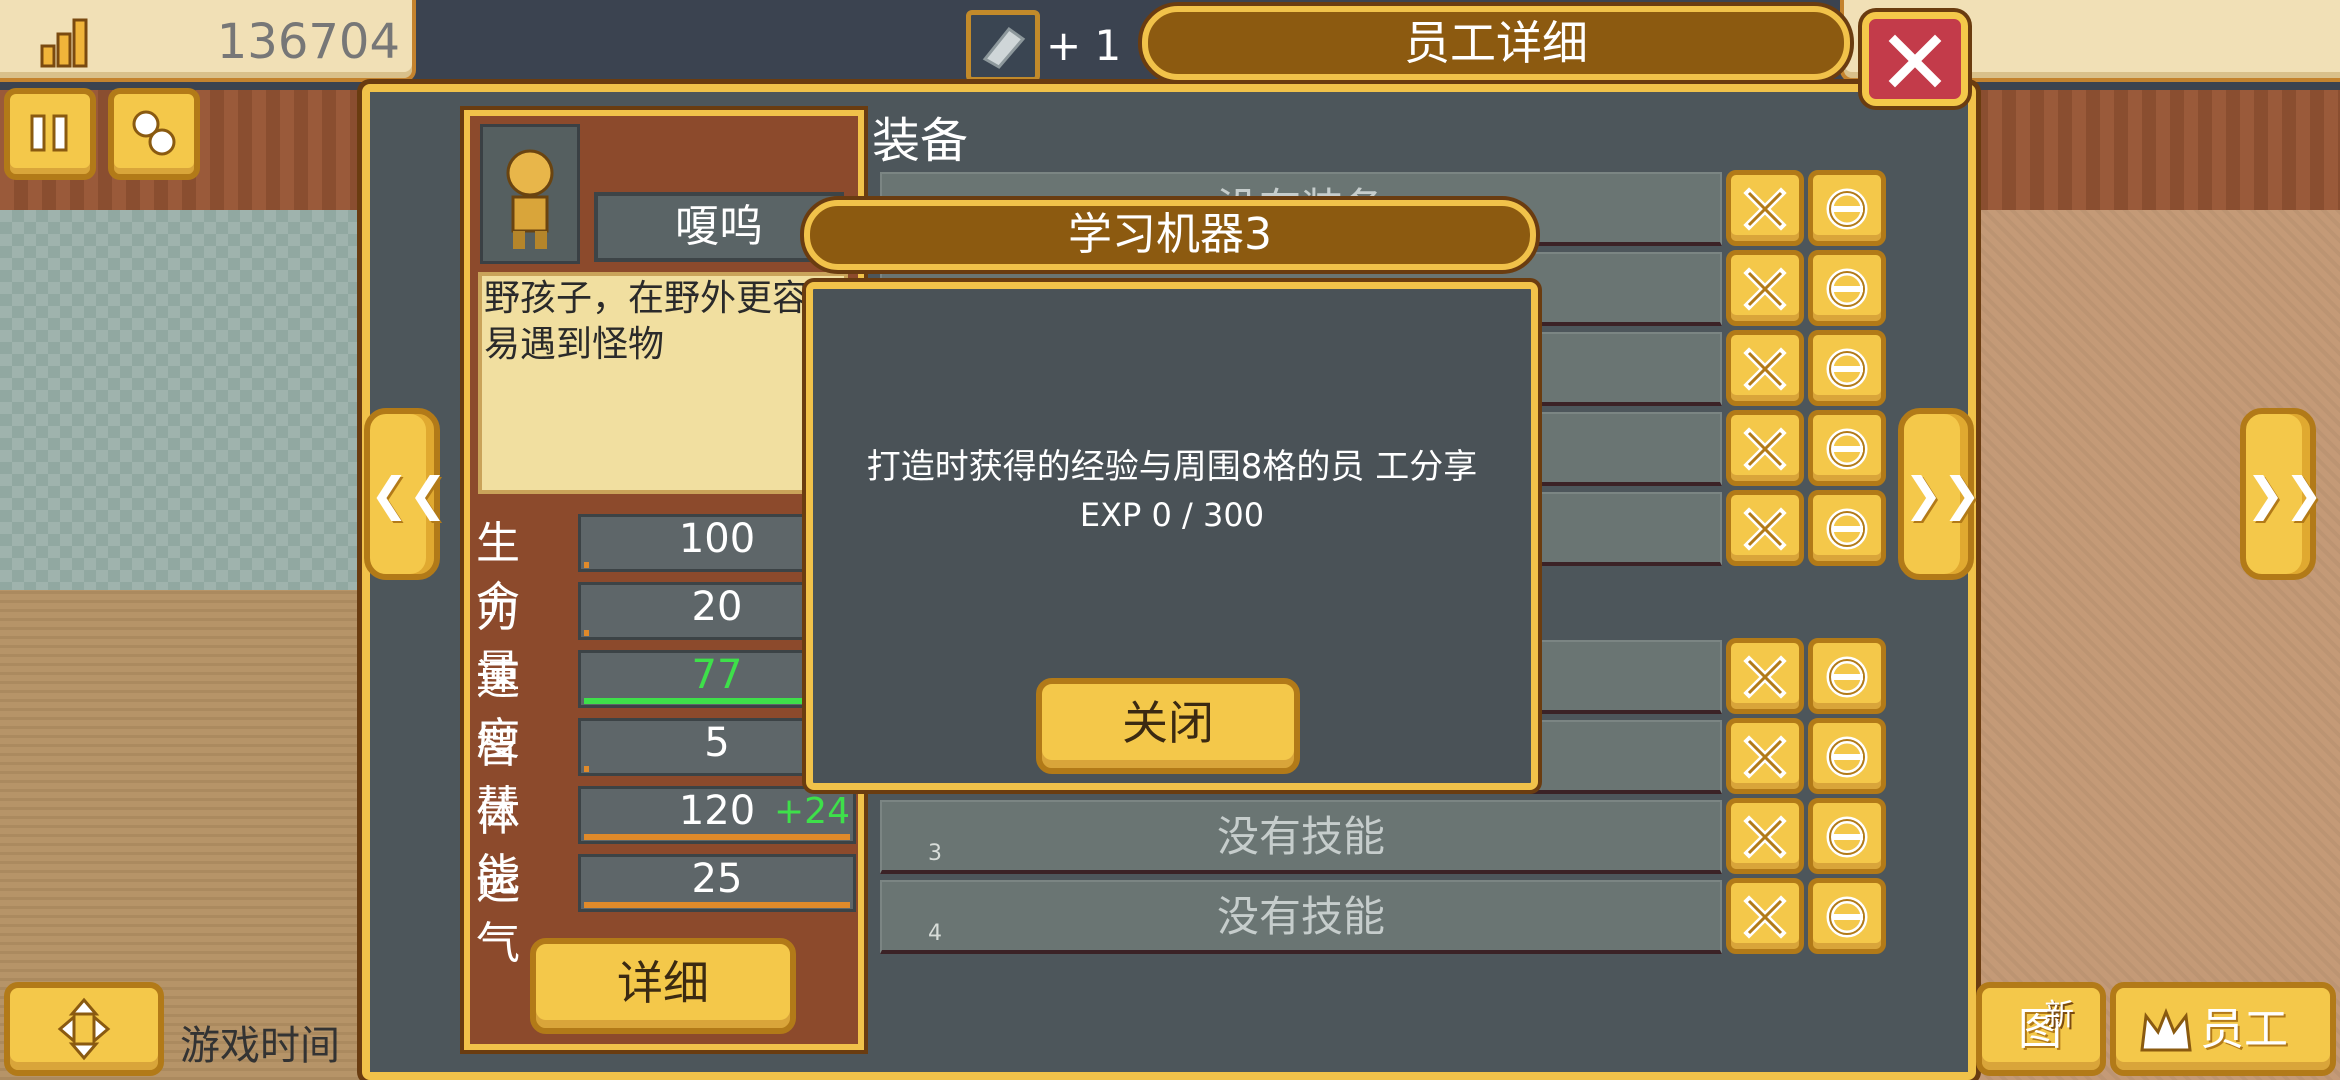 This screenshot has width=2340, height=1080. What do you see at coordinates (498, 913) in the screenshot?
I see `stat-label: 运气` at bounding box center [498, 913].